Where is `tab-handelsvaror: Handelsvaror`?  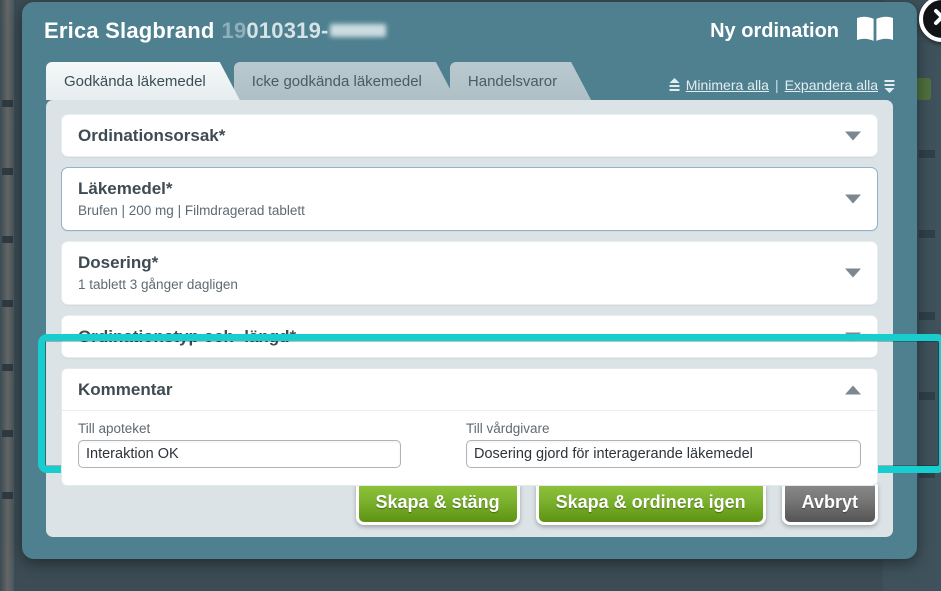
tab-handelsvaror: Handelsvaror is located at coordinates (520, 81).